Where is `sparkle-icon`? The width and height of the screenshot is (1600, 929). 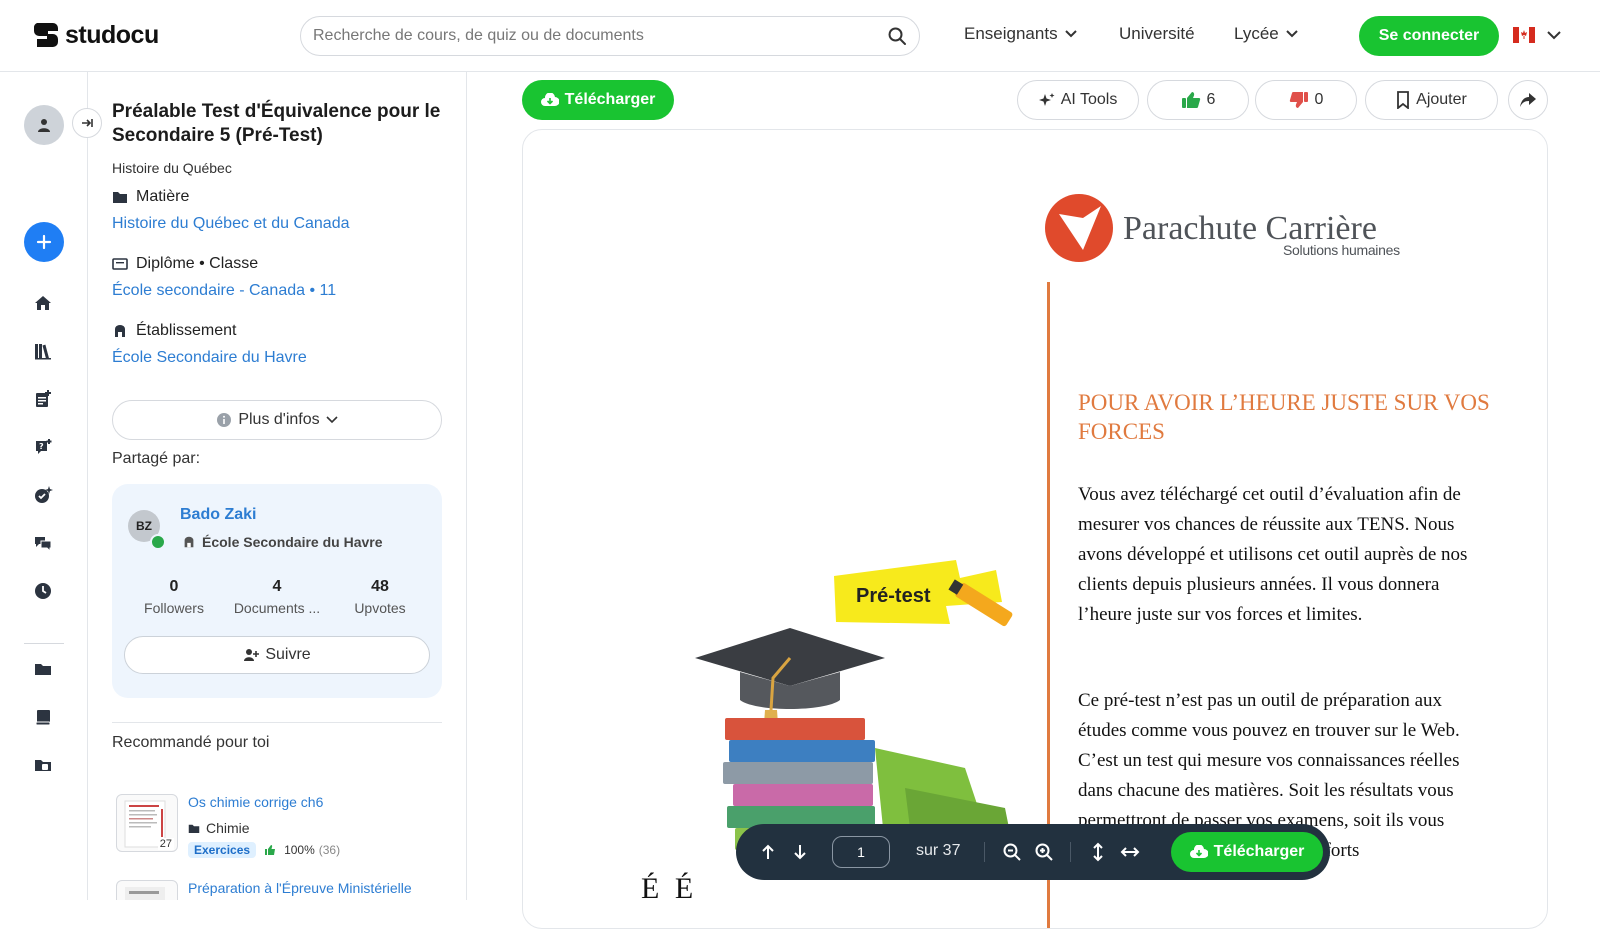
sparkle-icon is located at coordinates (1046, 99).